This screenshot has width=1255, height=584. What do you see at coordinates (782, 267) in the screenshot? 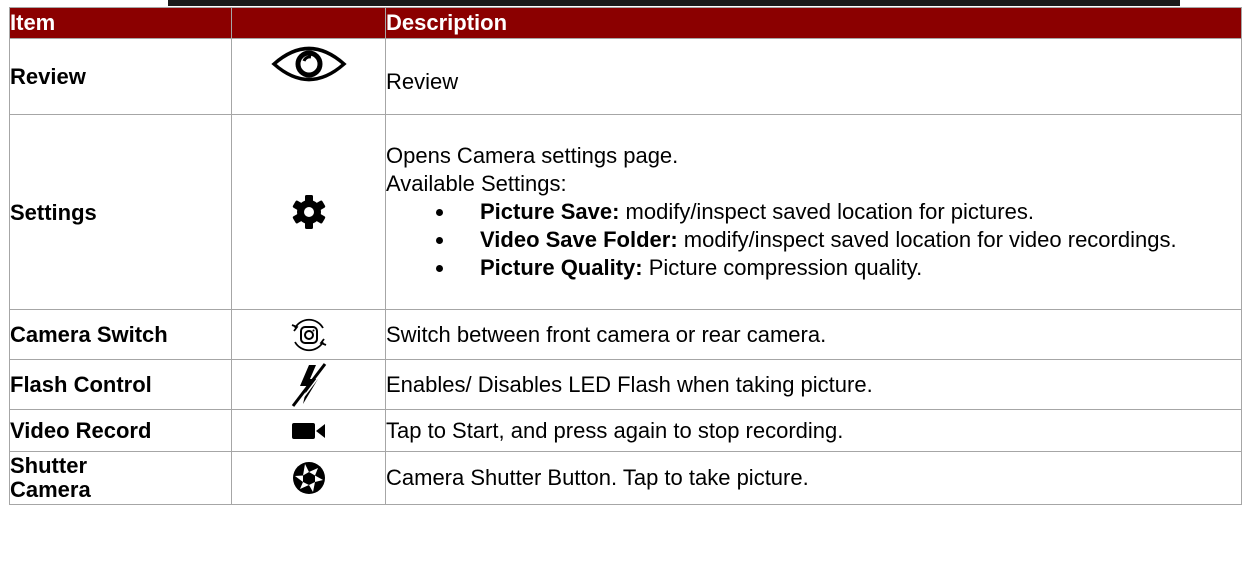
I see `bullet-text: Picture compression quality.` at bounding box center [782, 267].